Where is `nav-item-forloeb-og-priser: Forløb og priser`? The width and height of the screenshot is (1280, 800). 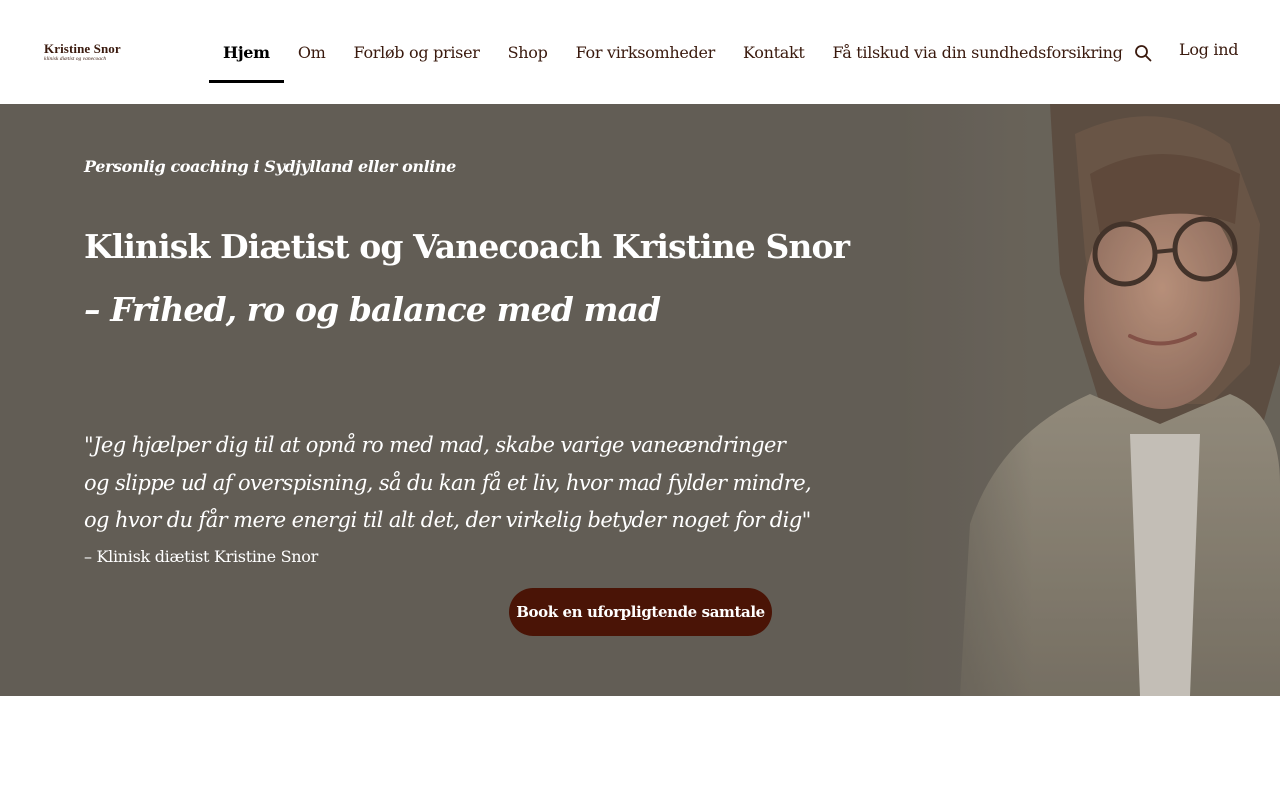 nav-item-forloeb-og-priser: Forløb og priser is located at coordinates (417, 52).